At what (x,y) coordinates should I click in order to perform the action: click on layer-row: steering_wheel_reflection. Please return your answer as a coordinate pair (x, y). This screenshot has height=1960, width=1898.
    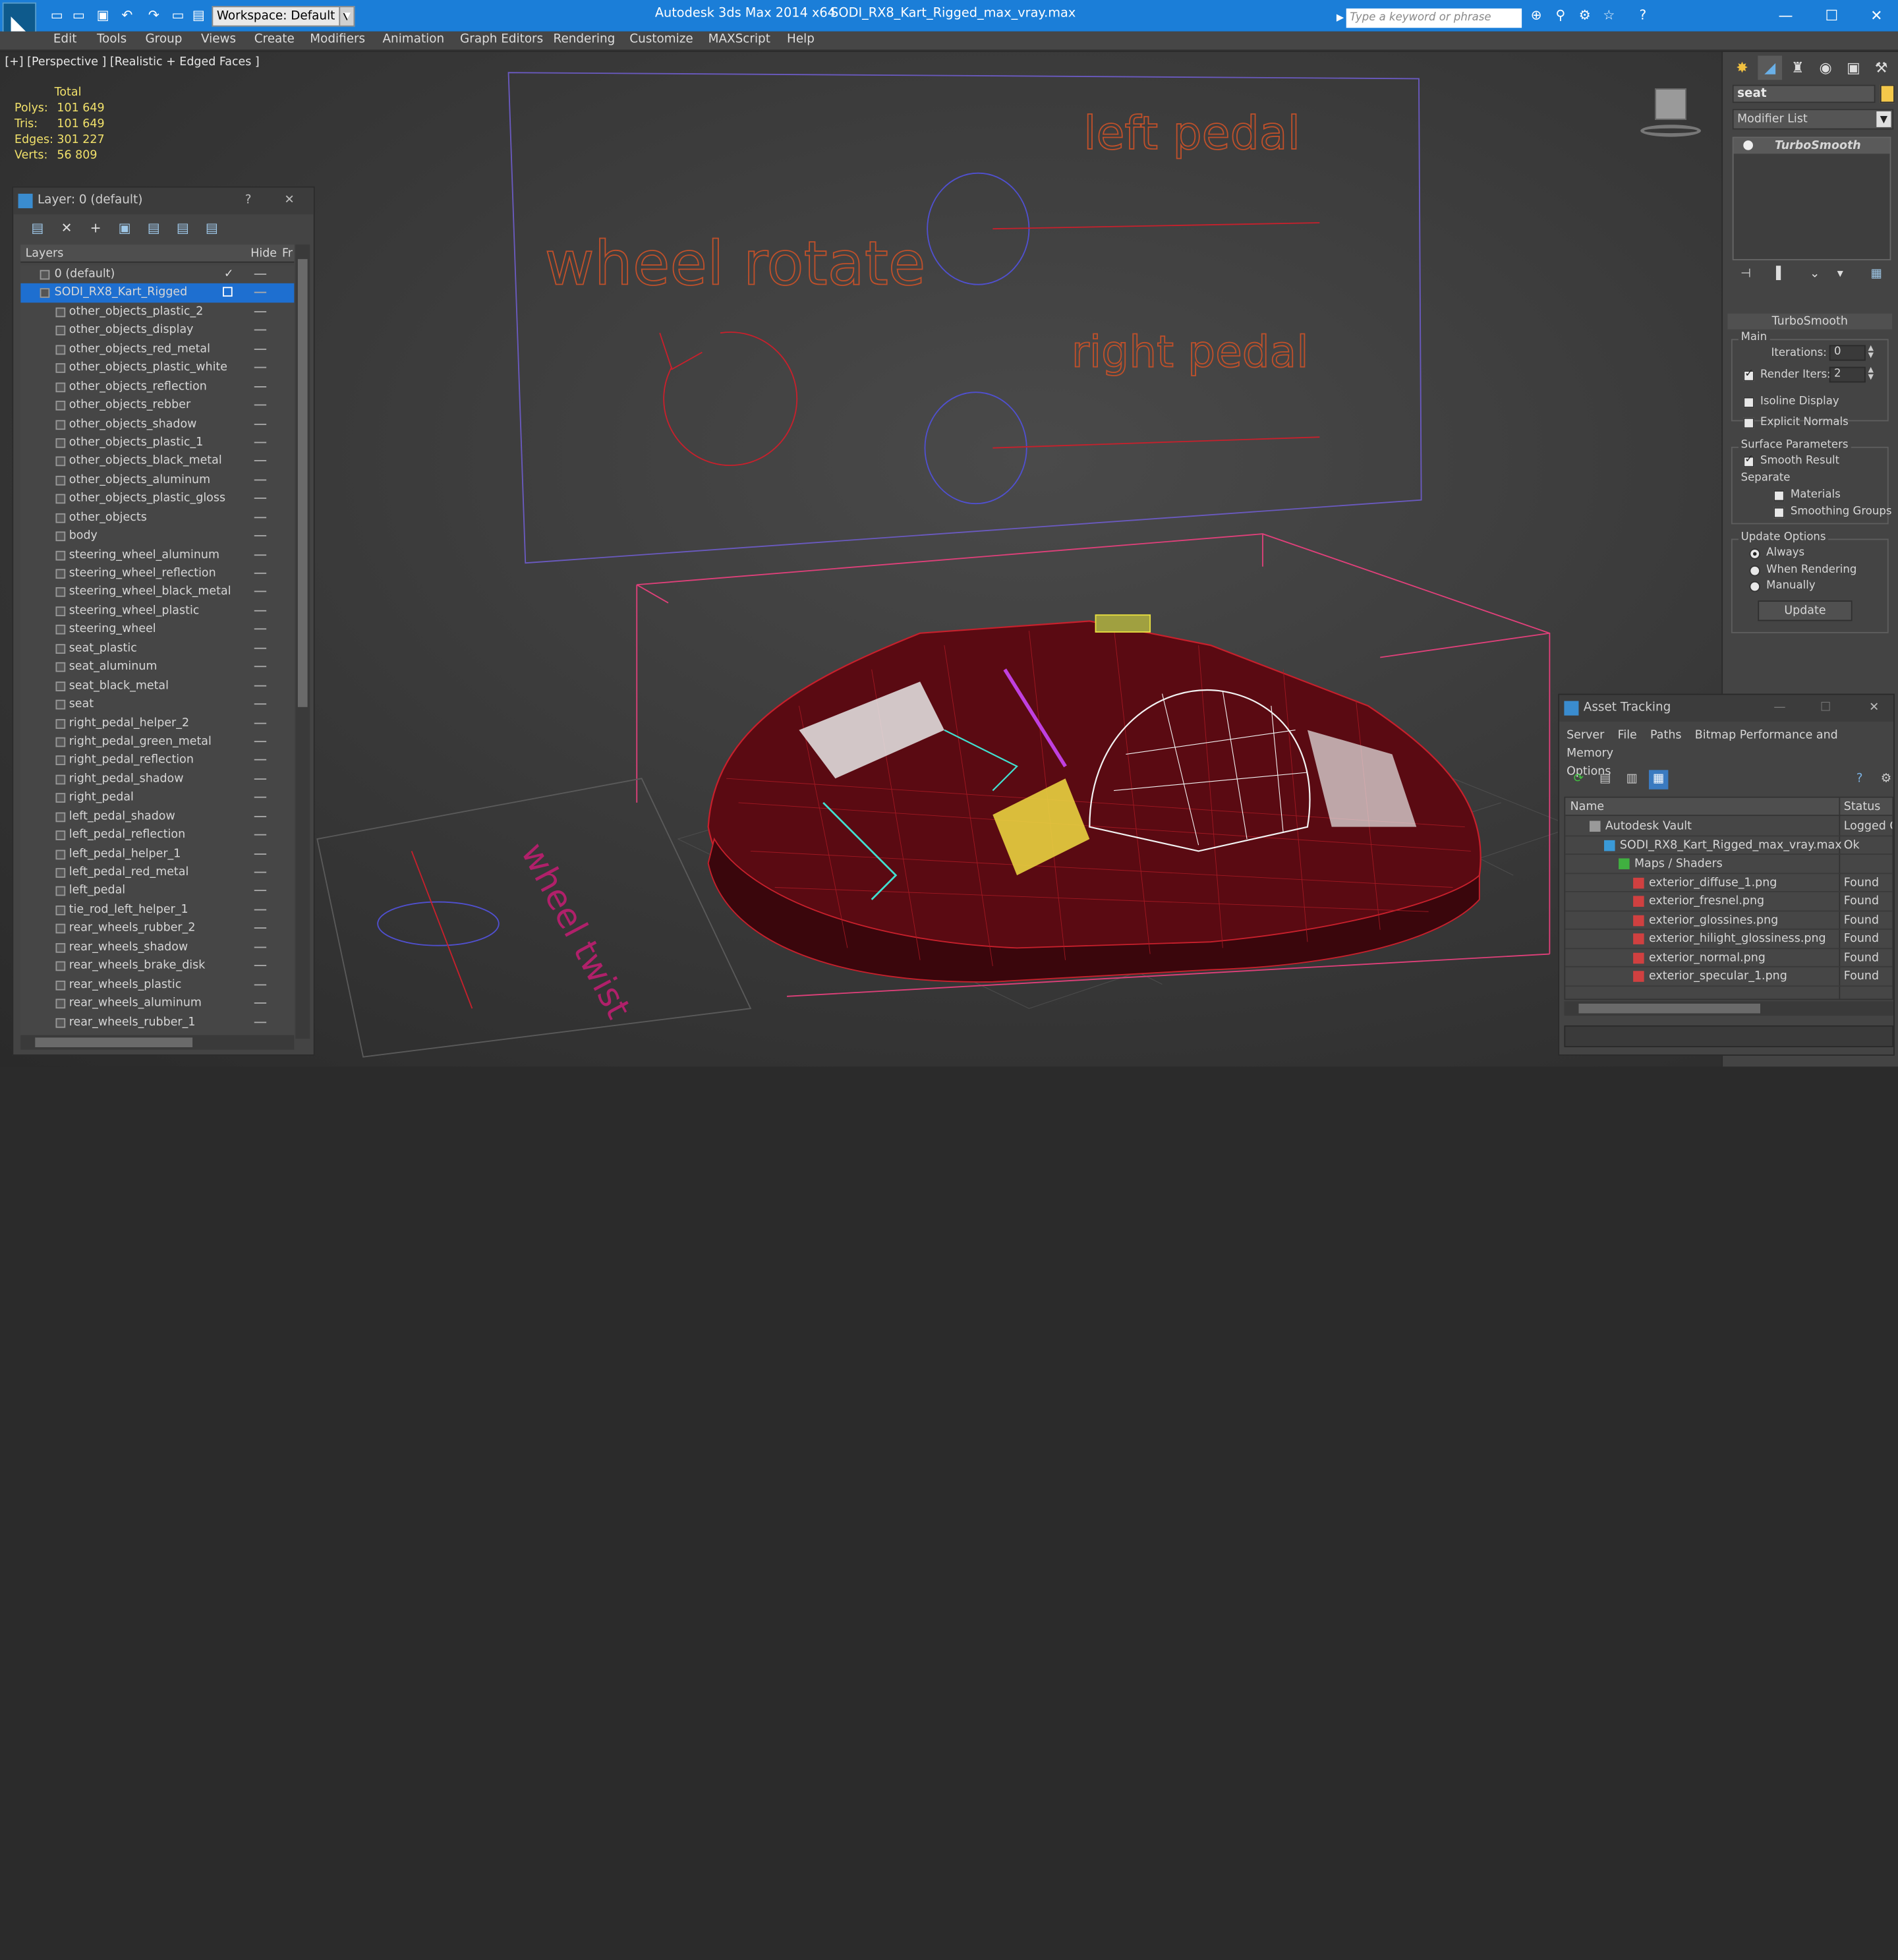
    Looking at the image, I should click on (157, 573).